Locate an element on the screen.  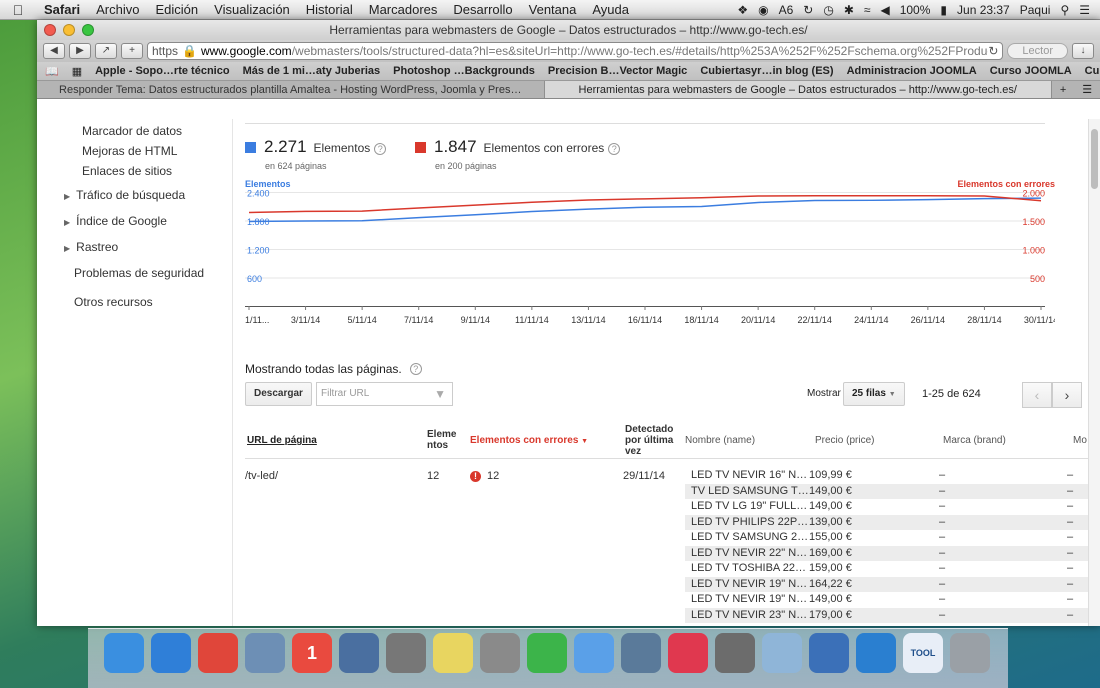
list-item: LED TV LG 19" FULL… 149,00 € – – is located at coordinates (887, 507).